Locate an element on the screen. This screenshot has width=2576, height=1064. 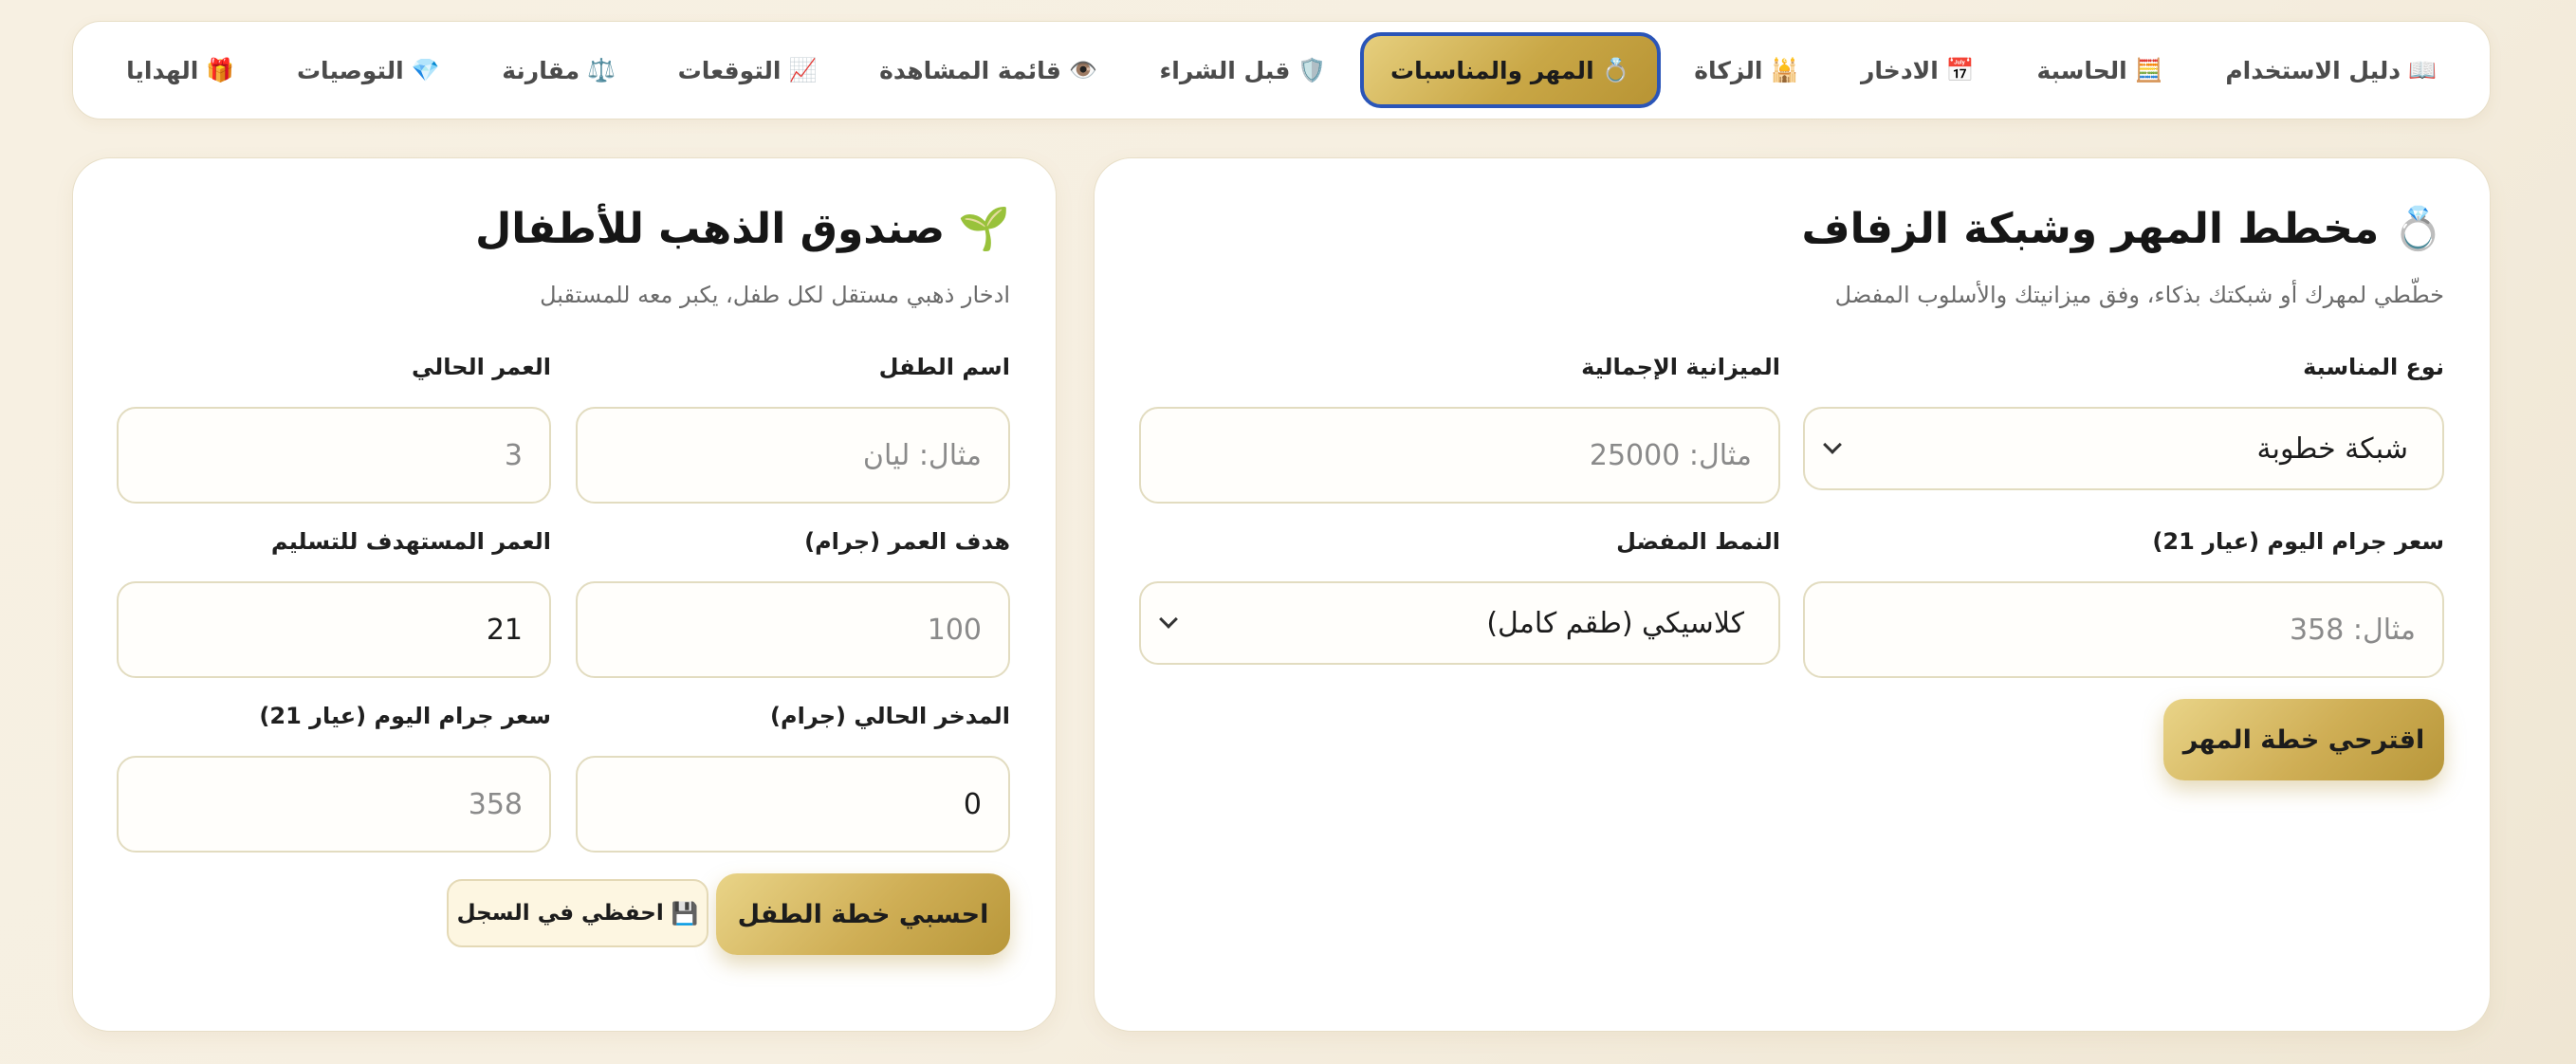
tab-label: التوقعات is located at coordinates (729, 70).